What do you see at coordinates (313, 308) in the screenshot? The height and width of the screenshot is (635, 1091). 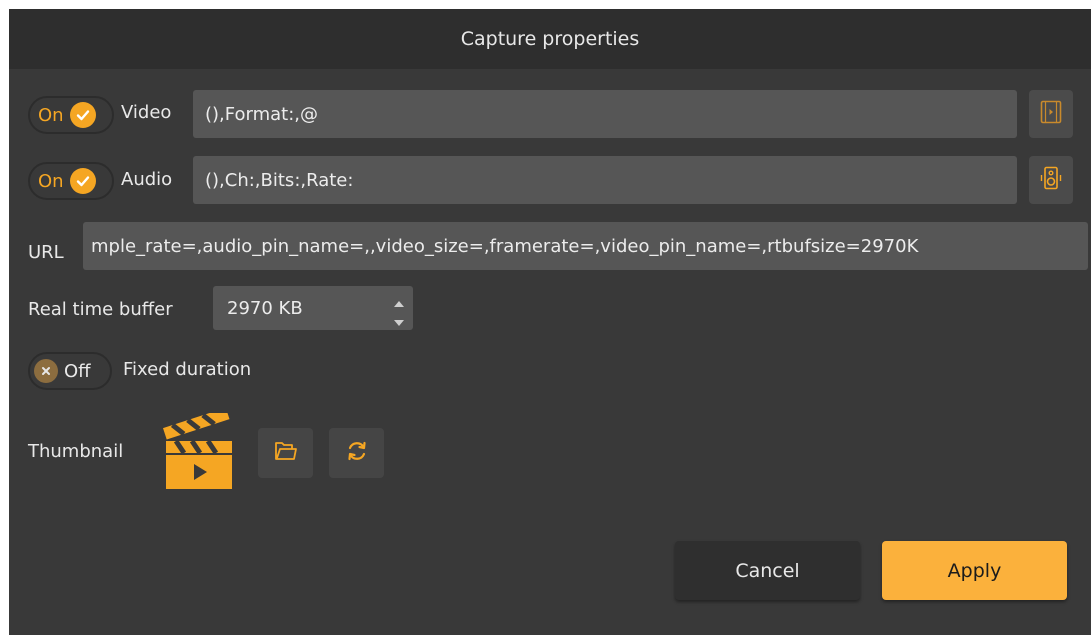 I see `real-time-buffer-stepper: 2970 KB` at bounding box center [313, 308].